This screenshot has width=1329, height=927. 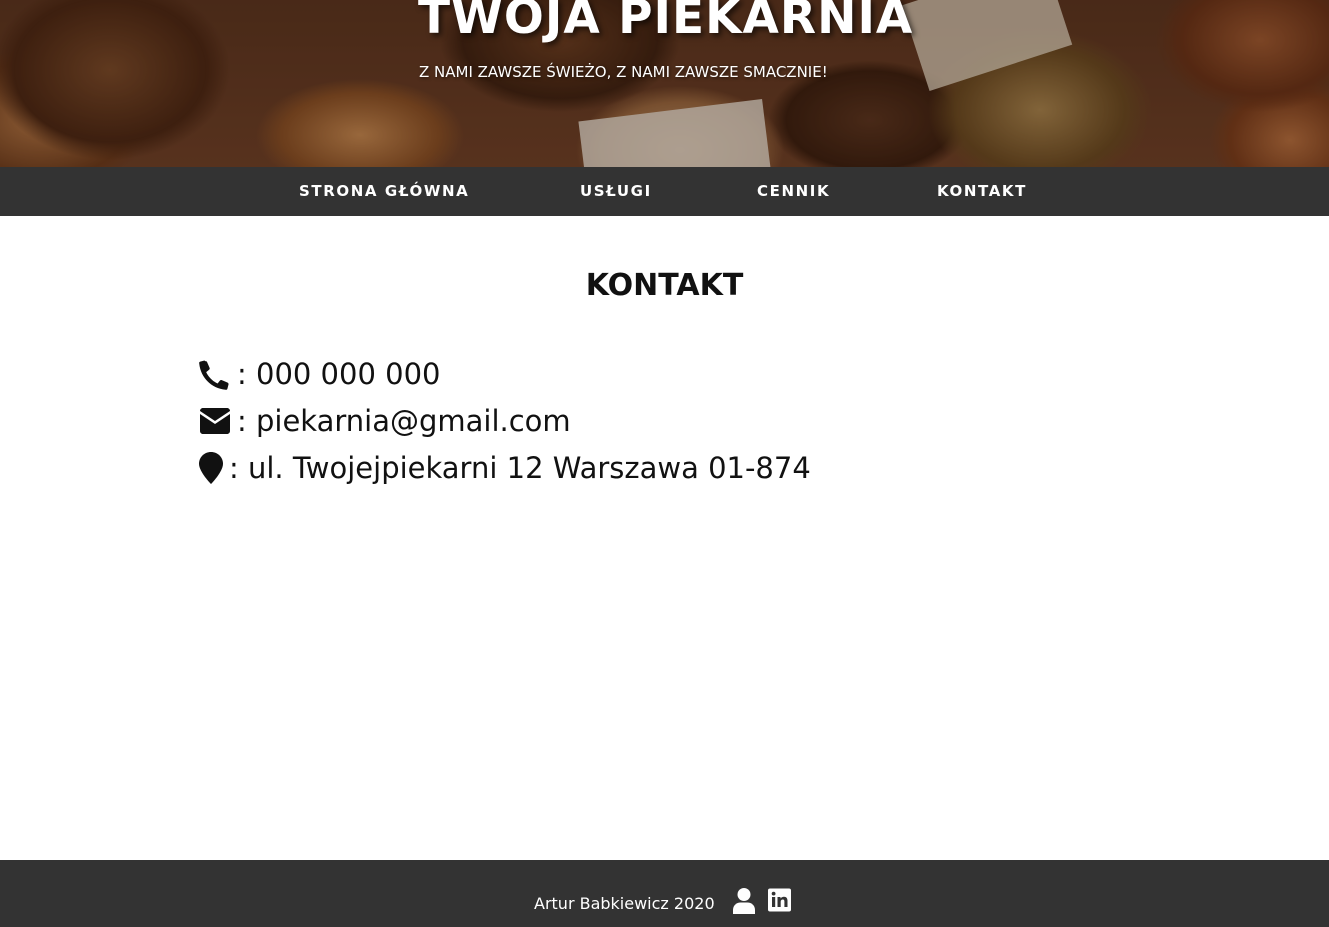 I want to click on contact-phone: : 000 000 000, so click(x=319, y=374).